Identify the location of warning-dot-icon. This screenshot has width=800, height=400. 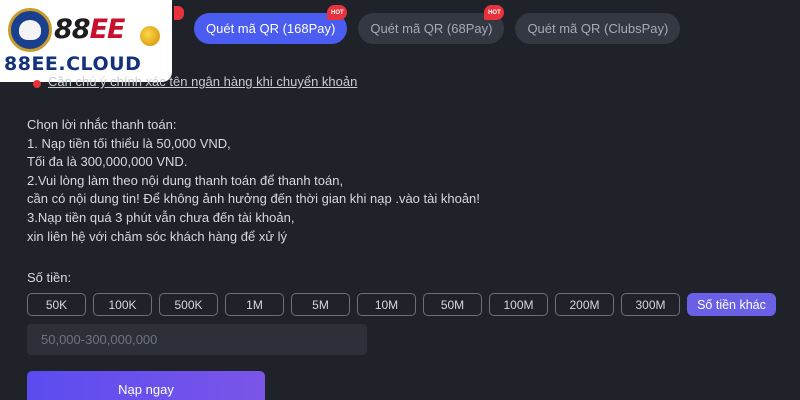
(37, 84).